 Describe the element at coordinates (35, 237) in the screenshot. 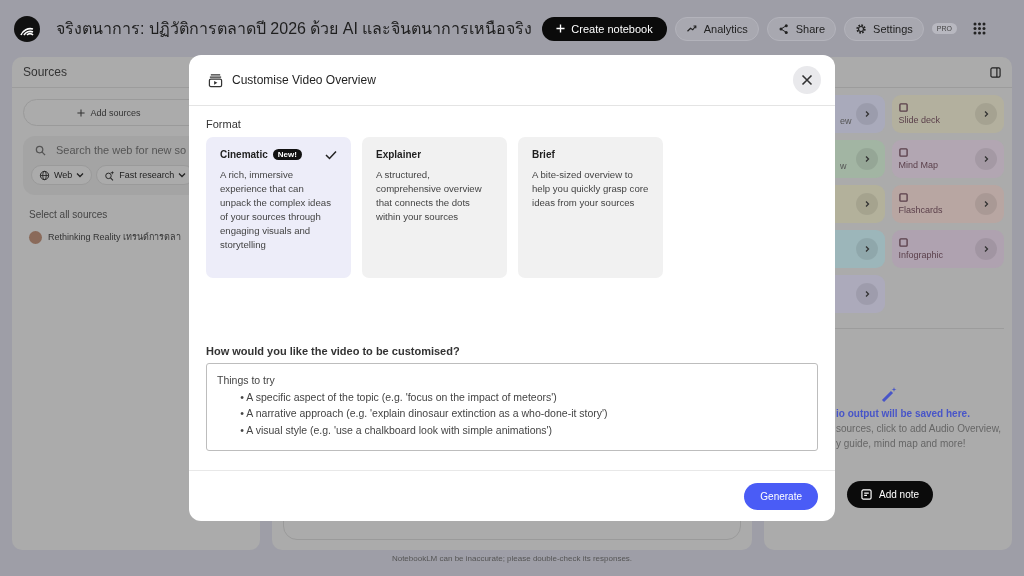

I see `source-avatar-icon` at that location.